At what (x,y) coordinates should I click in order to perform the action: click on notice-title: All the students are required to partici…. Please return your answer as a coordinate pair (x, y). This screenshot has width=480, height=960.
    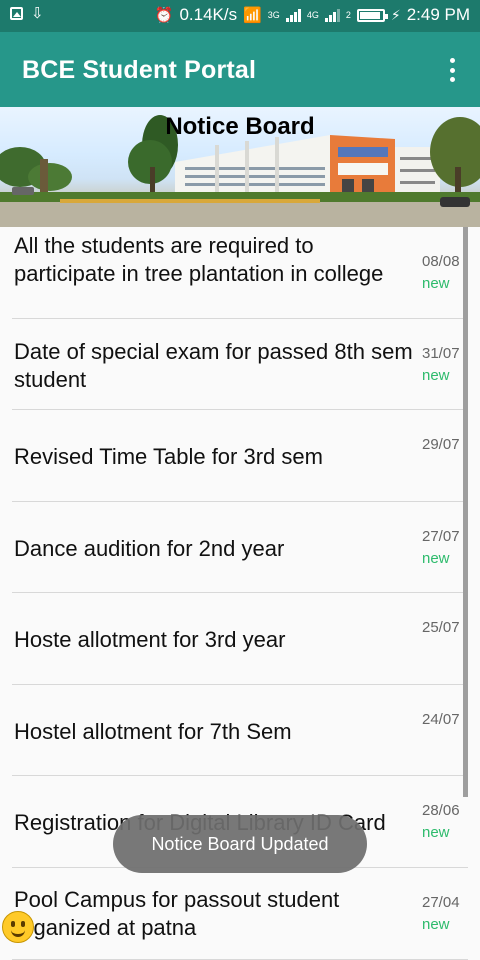
    Looking at the image, I should click on (199, 259).